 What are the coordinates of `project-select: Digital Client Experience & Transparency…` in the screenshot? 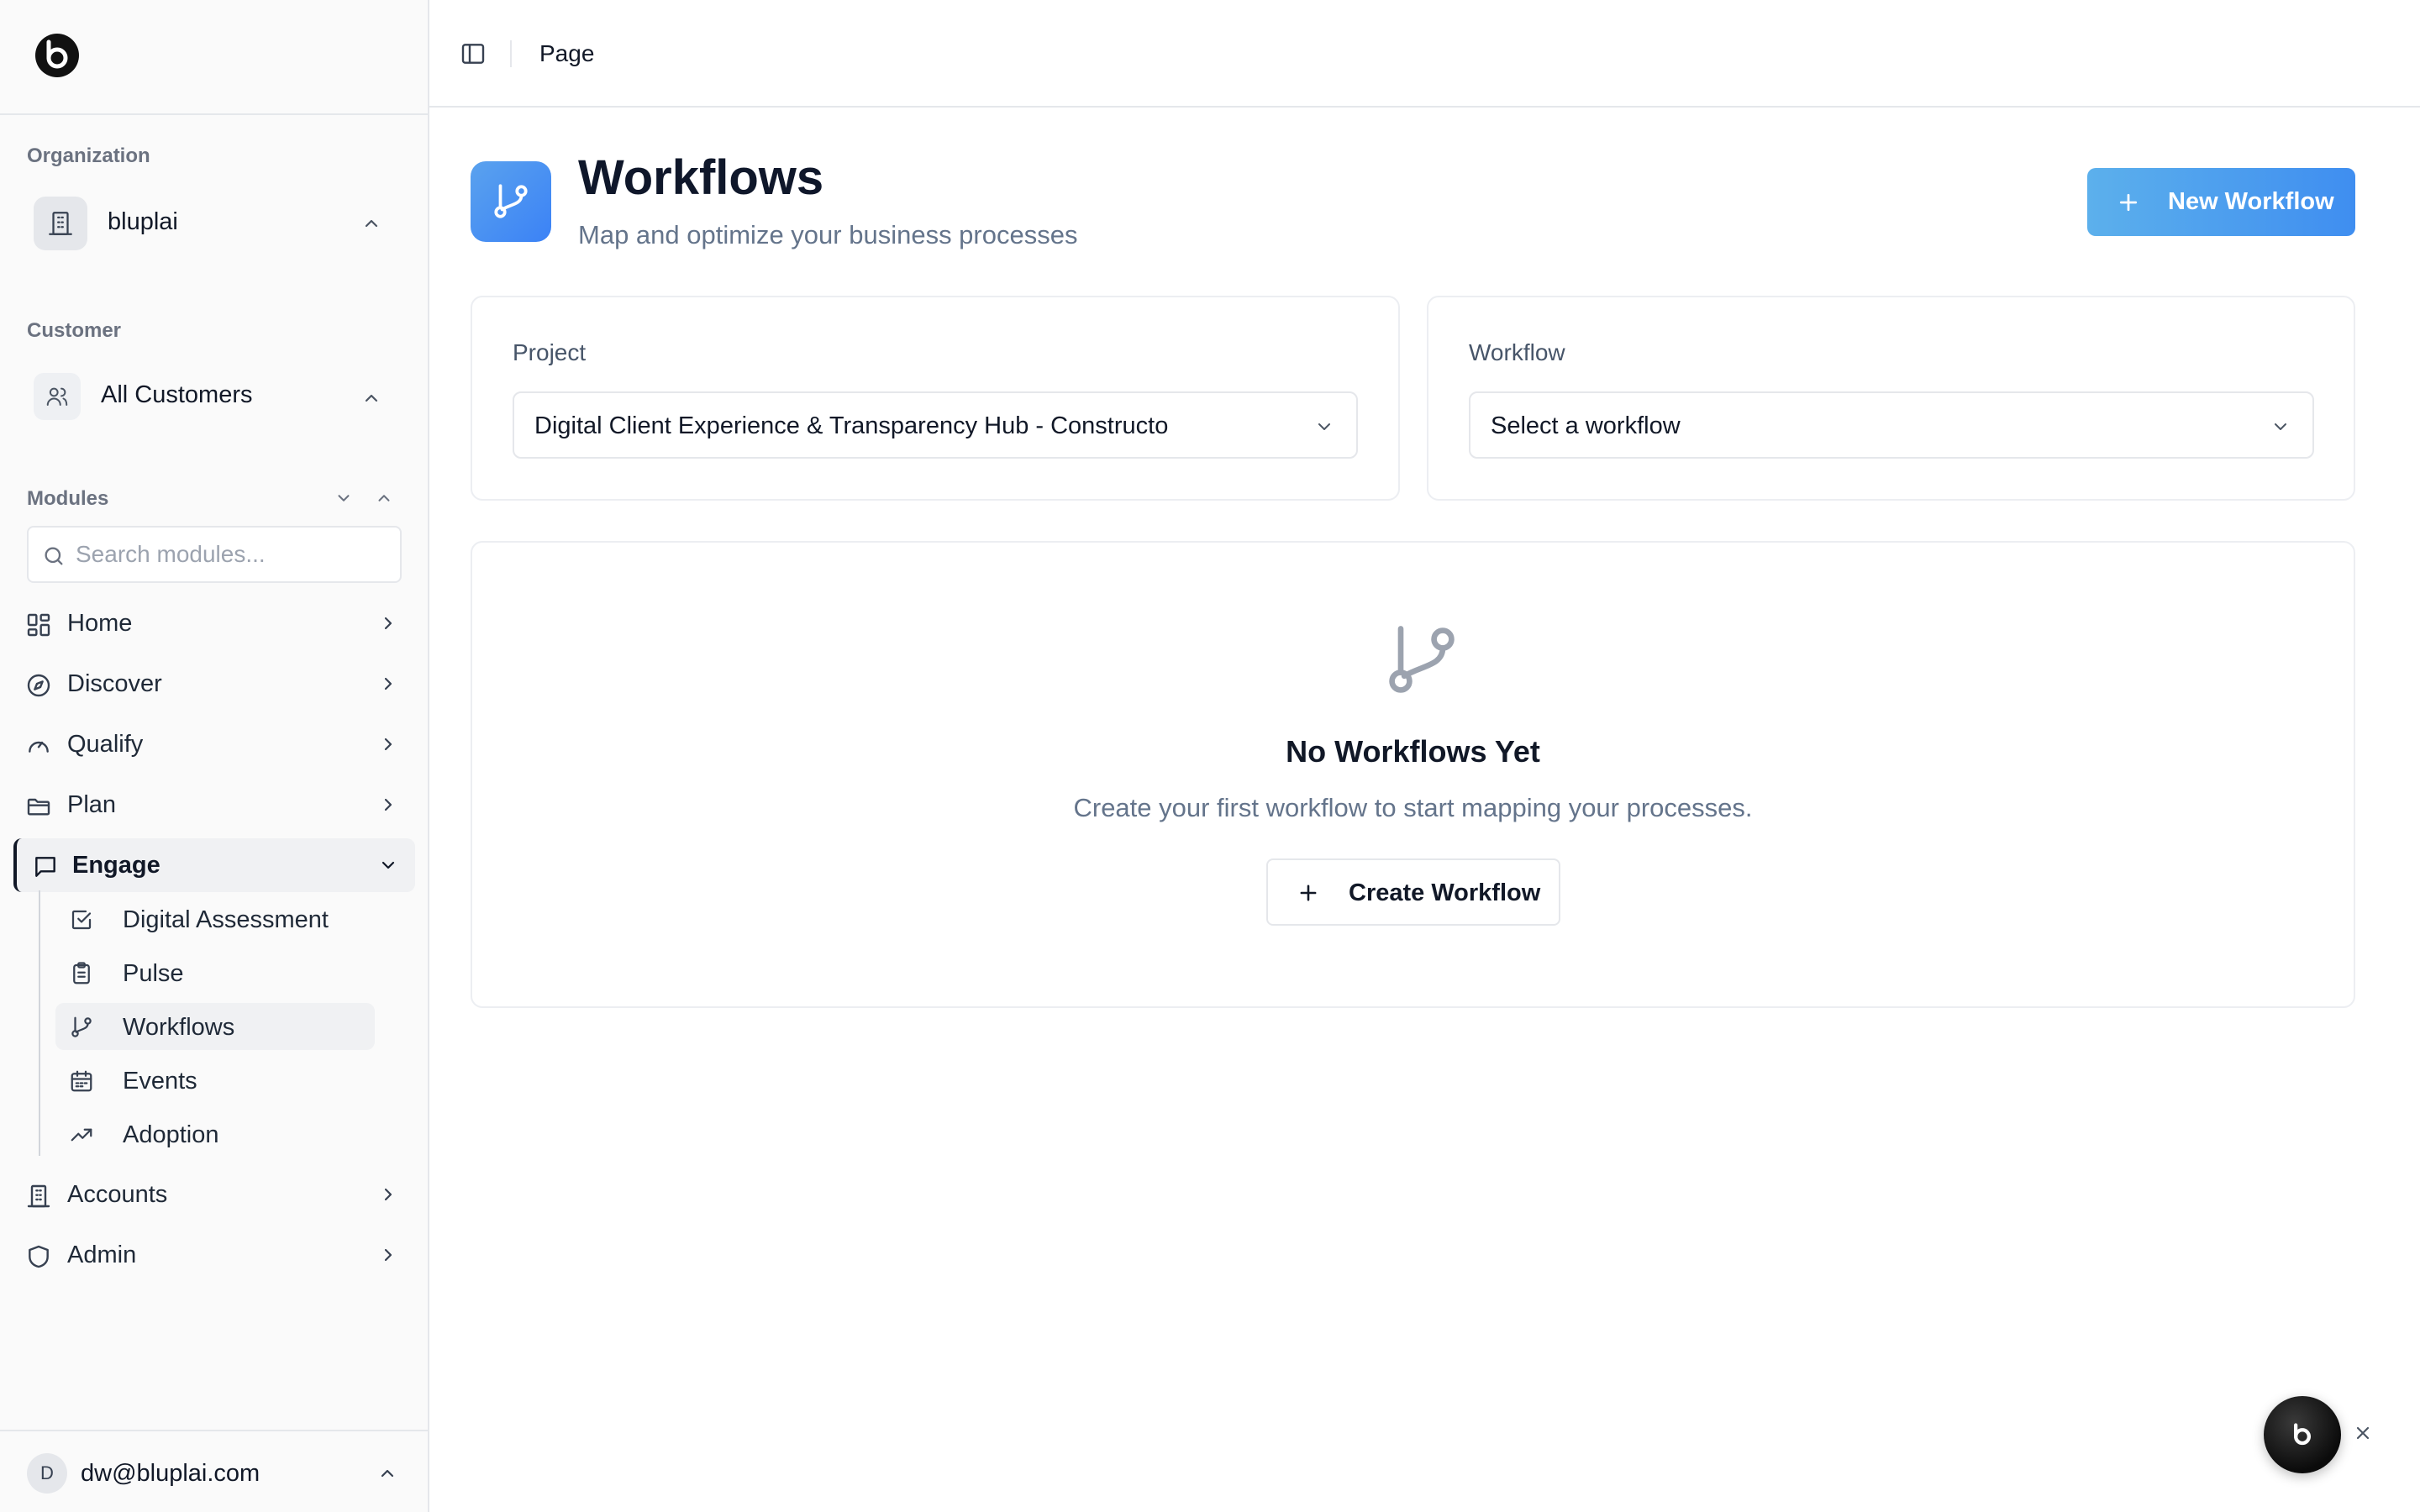 It's located at (935, 425).